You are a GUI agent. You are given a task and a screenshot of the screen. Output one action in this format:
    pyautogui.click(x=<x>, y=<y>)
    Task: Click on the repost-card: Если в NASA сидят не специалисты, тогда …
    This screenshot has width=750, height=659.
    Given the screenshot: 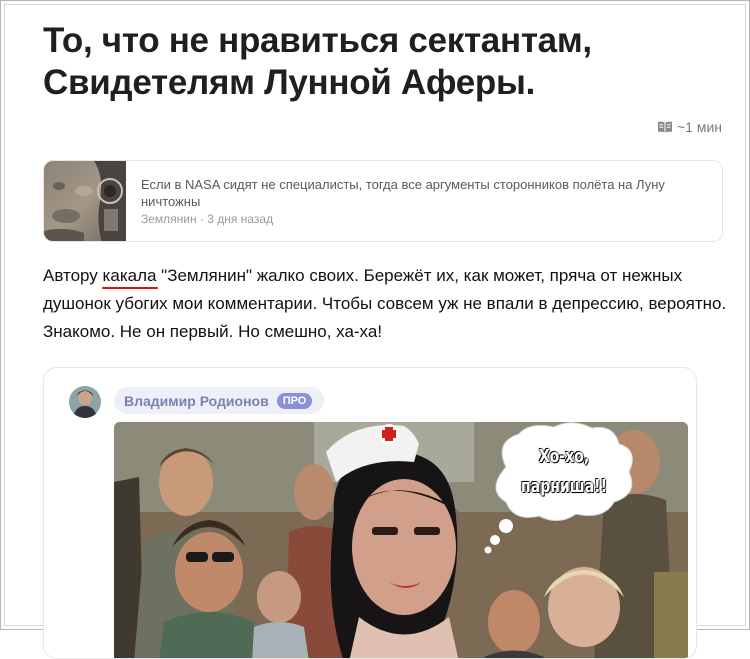 What is the action you would take?
    pyautogui.click(x=383, y=201)
    